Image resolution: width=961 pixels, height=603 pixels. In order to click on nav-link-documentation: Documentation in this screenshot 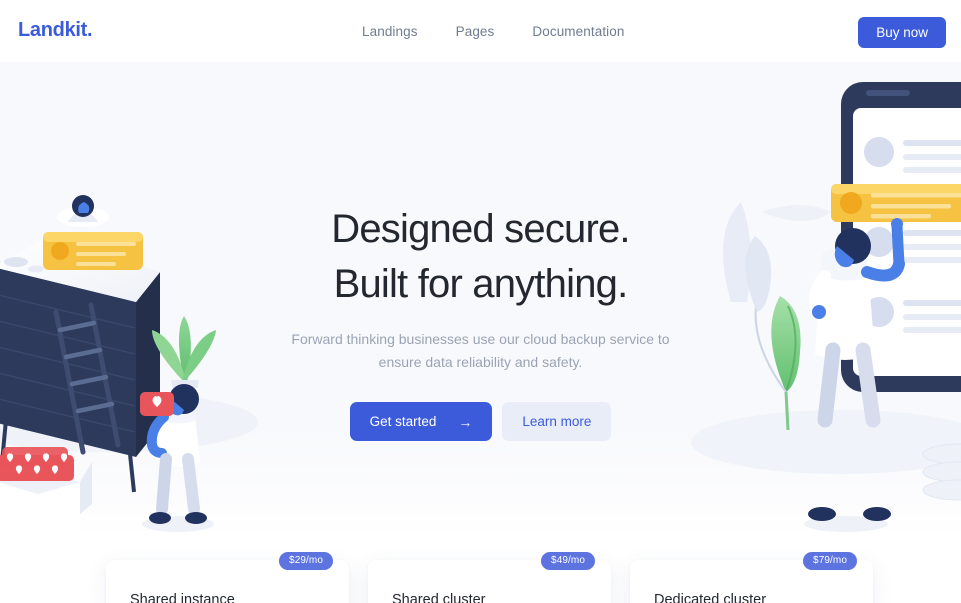, I will do `click(578, 31)`.